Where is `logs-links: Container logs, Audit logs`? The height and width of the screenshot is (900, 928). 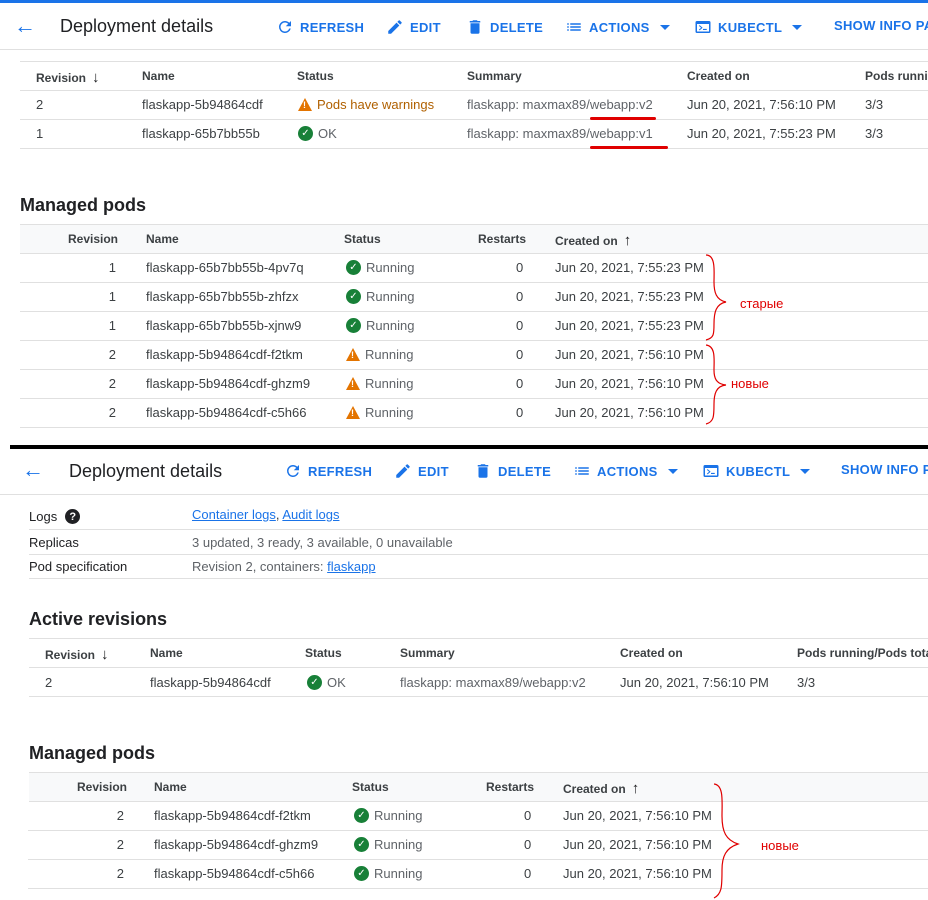 logs-links: Container logs, Audit logs is located at coordinates (266, 514).